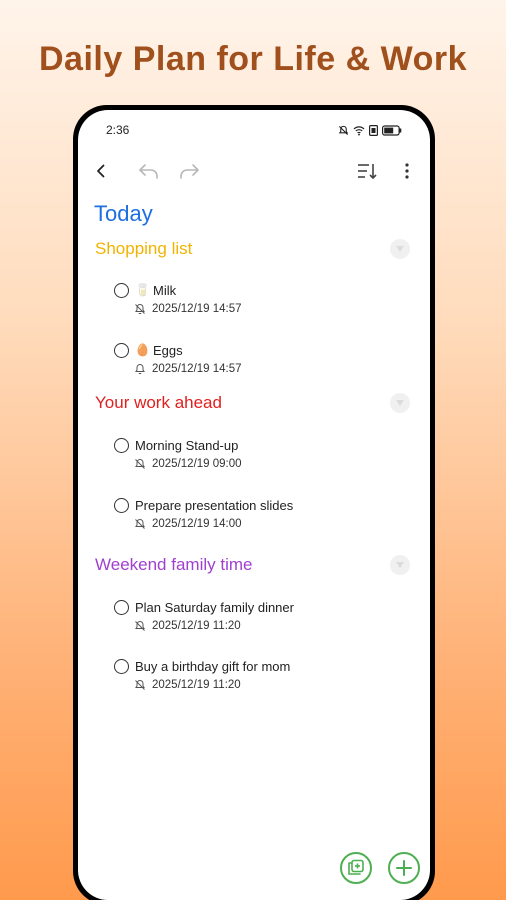 Image resolution: width=506 pixels, height=900 pixels. Describe the element at coordinates (359, 130) in the screenshot. I see `wifi-icon` at that location.